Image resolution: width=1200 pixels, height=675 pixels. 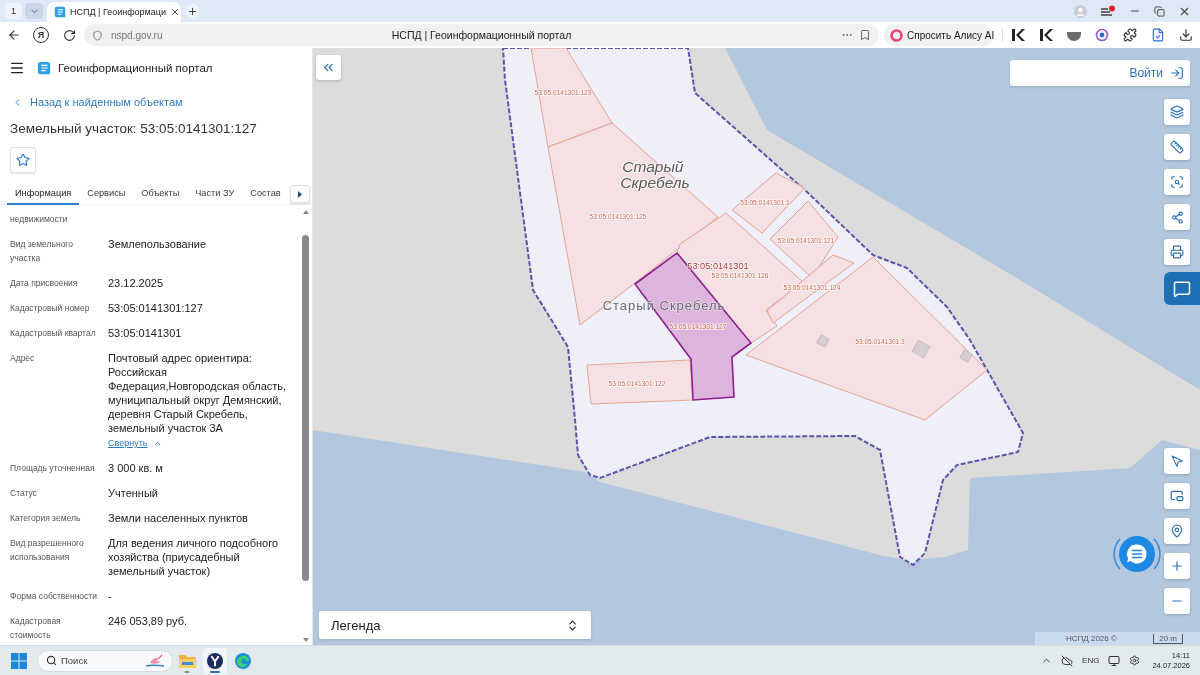 What do you see at coordinates (42, 251) in the screenshot?
I see `field-label: Вид земельного участка` at bounding box center [42, 251].